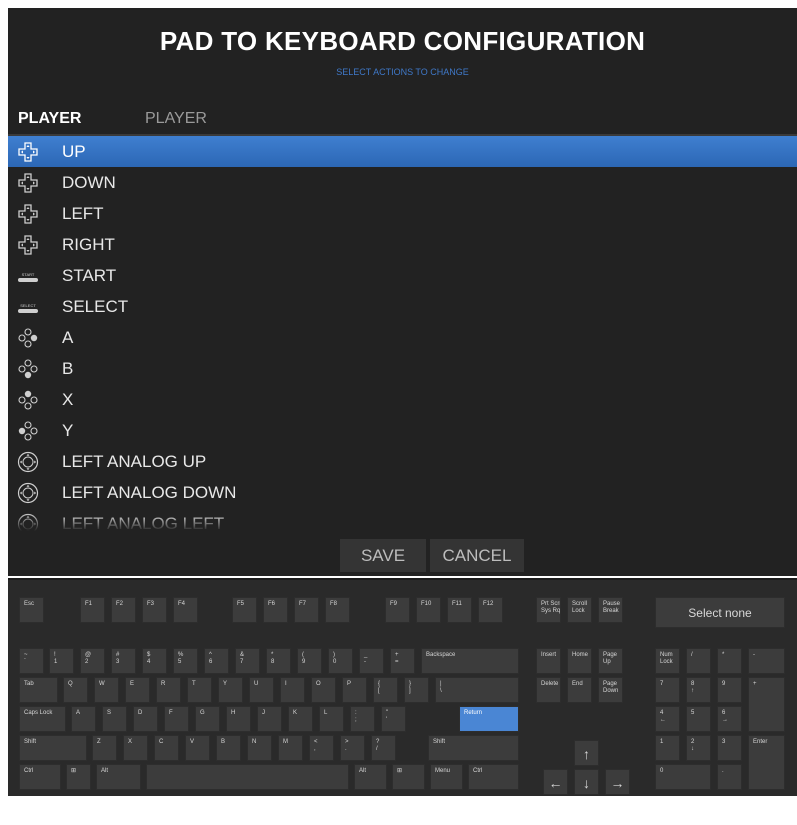 Image resolution: width=797 pixels, height=825 pixels. I want to click on key-slash: ? /, so click(383, 748).